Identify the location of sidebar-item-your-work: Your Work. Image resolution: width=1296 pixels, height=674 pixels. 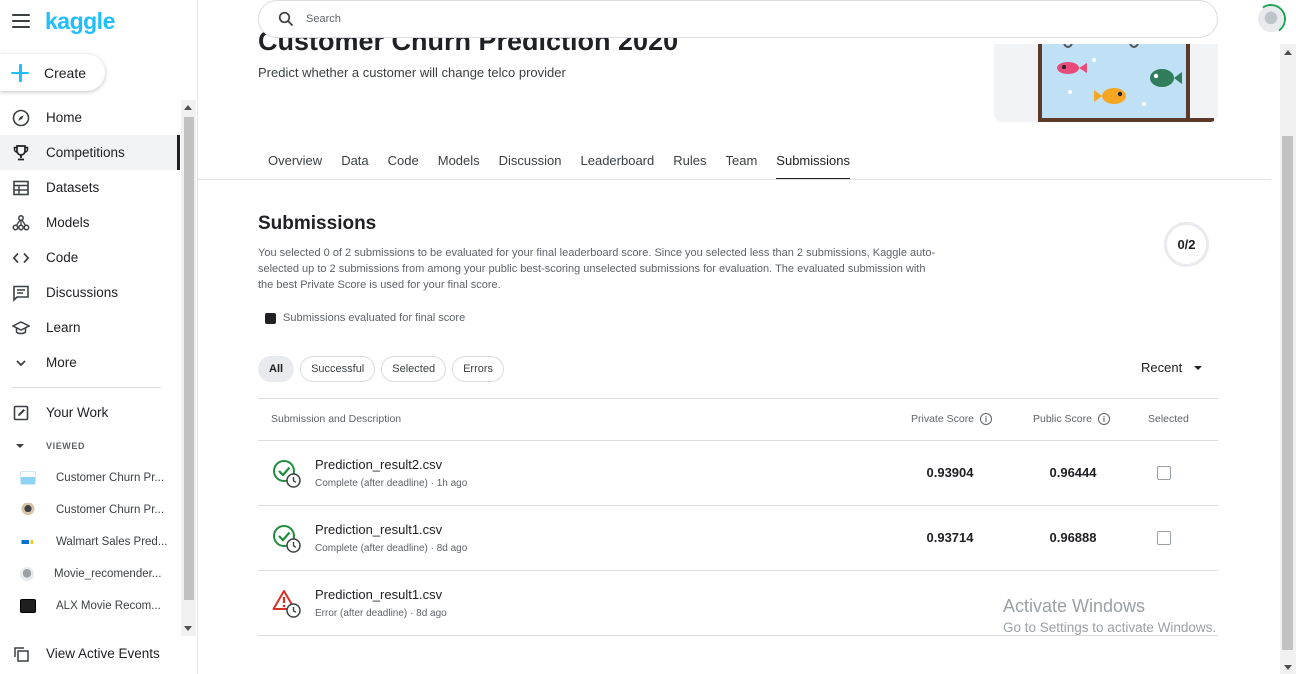
(90, 412).